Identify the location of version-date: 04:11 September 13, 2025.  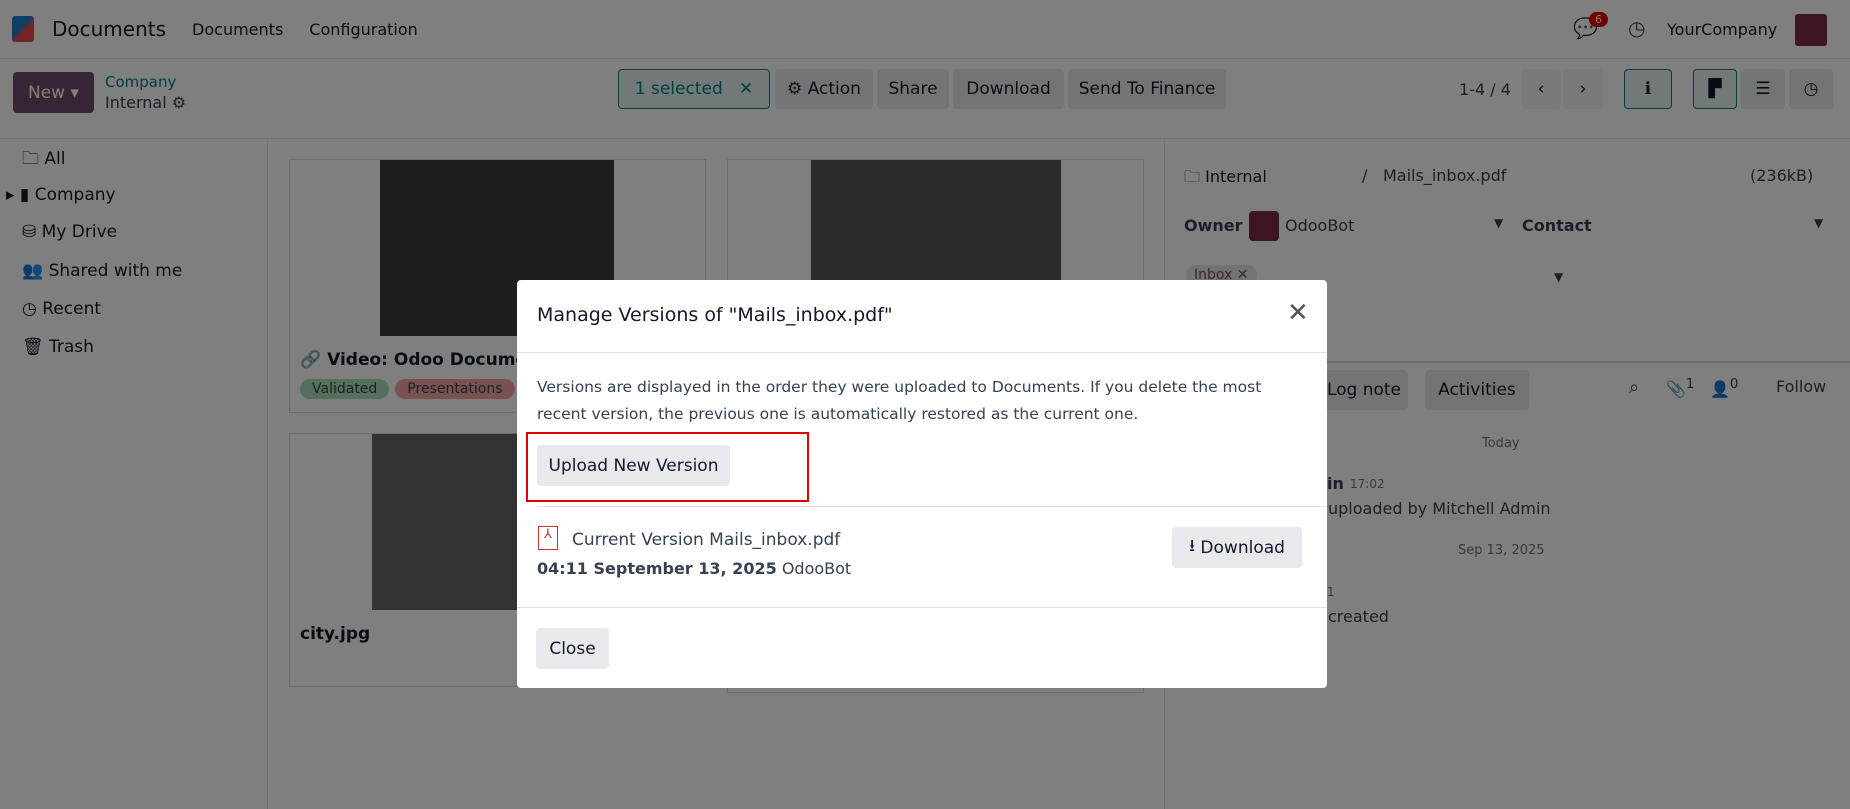
(657, 568).